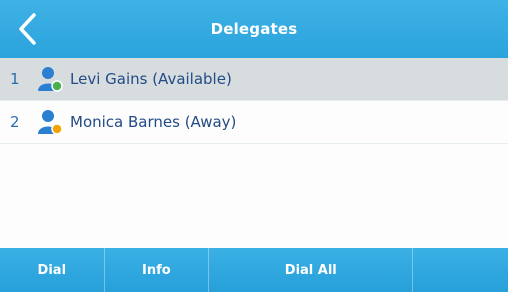  Describe the element at coordinates (311, 270) in the screenshot. I see `dial-all-button: Dial All` at that location.